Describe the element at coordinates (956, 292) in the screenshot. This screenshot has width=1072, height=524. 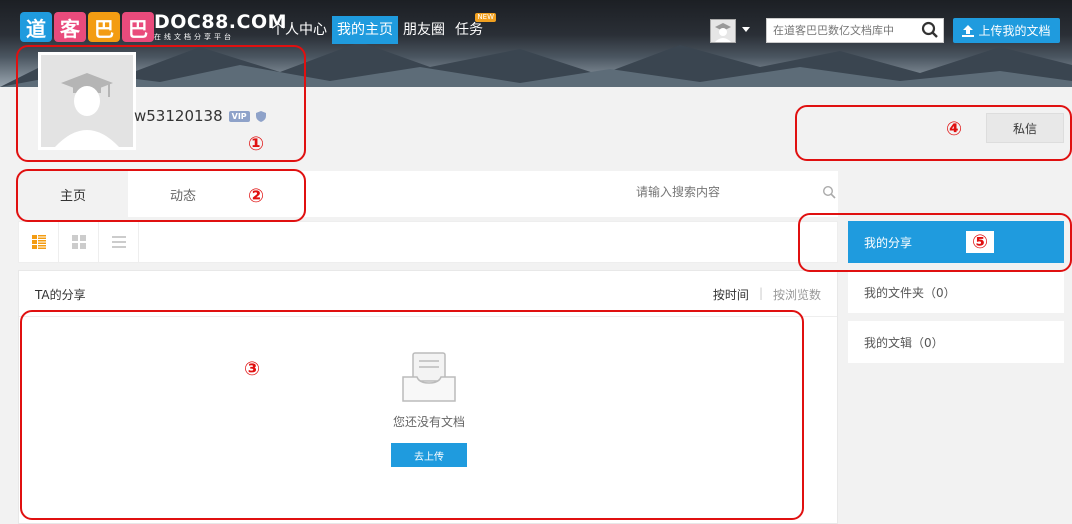
I see `sidebar-item-my-folders: 我的文件夹（0）` at that location.